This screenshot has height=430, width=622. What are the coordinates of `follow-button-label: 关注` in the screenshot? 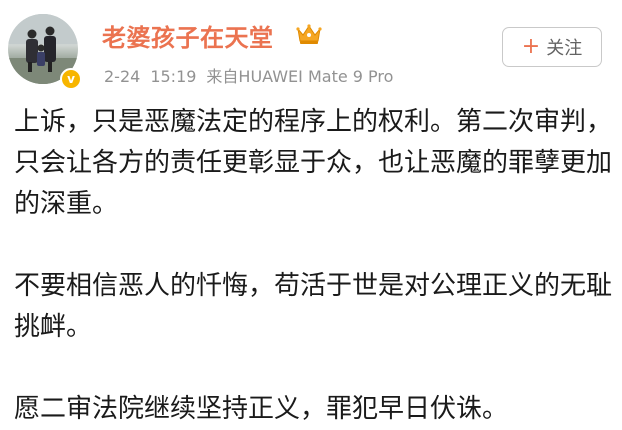 It's located at (564, 48).